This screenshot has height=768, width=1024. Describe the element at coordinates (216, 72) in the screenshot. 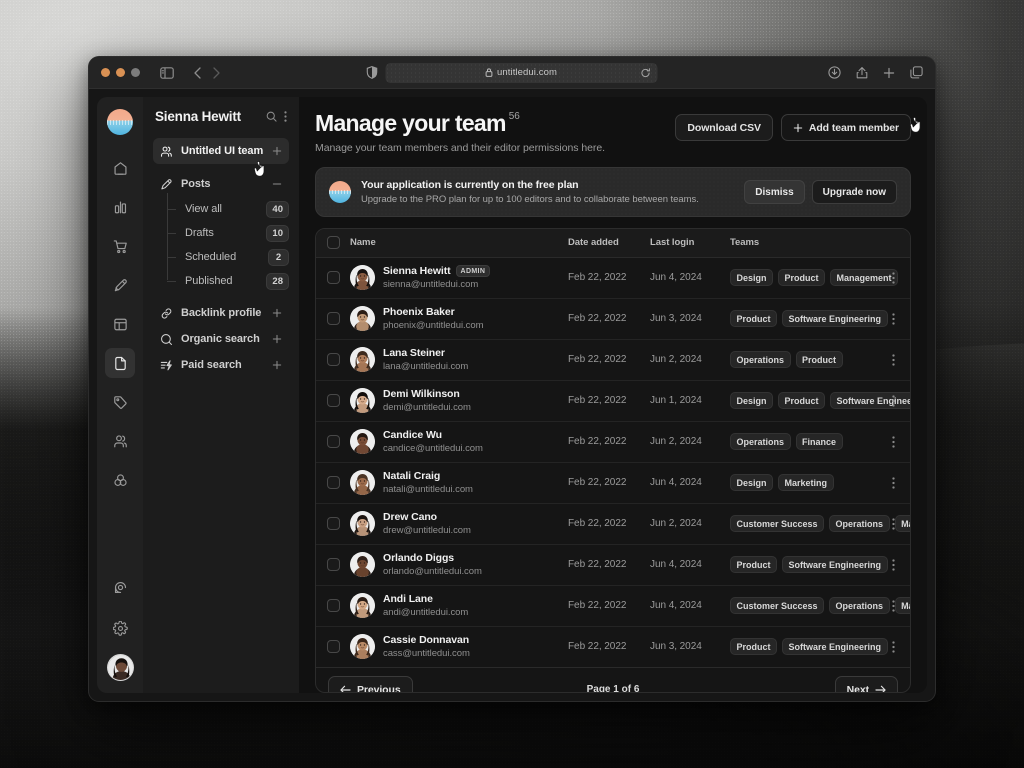

I see `forward-icon` at that location.